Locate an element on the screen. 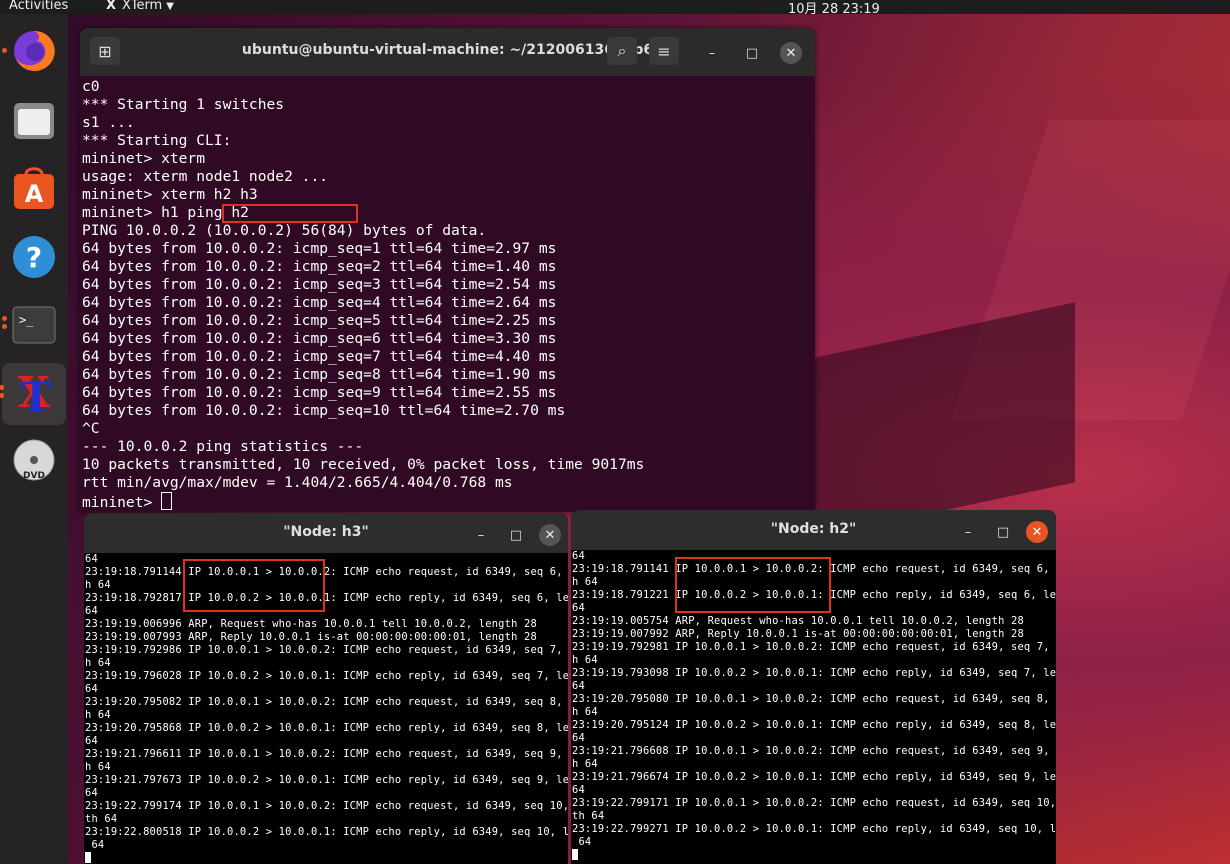 This screenshot has width=1230, height=864. dock-item-firefox is located at coordinates (30, 51).